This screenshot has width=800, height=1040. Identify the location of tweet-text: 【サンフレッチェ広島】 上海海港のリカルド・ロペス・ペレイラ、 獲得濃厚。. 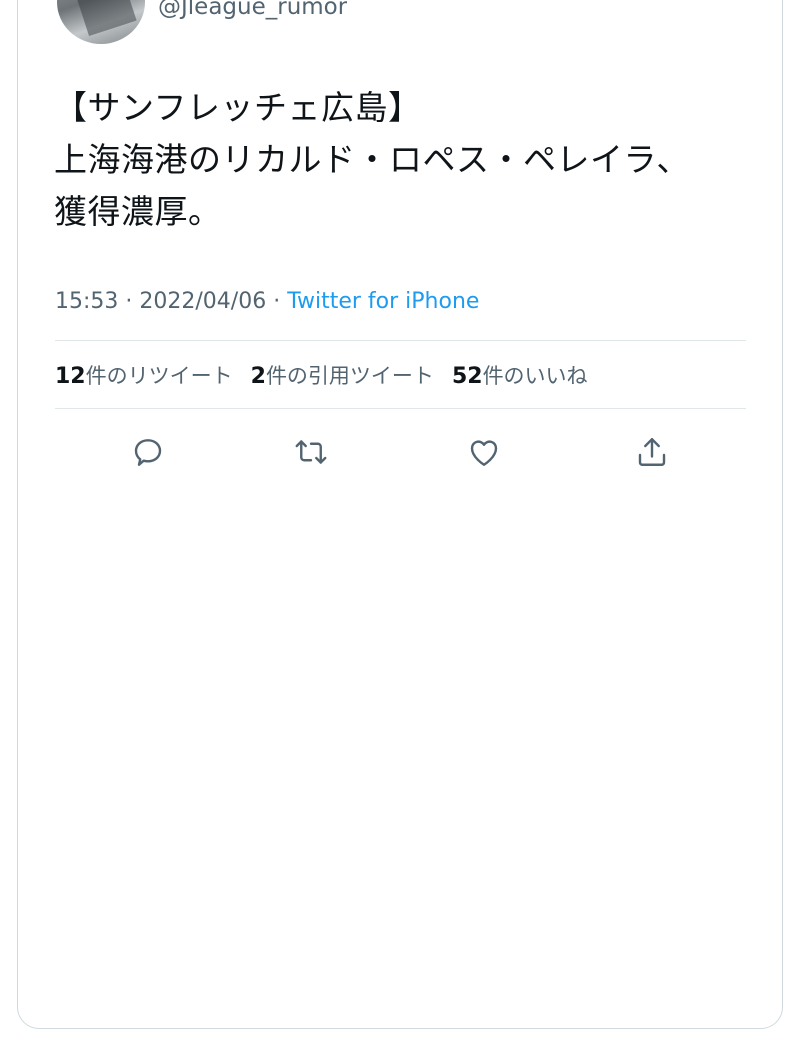
(372, 159).